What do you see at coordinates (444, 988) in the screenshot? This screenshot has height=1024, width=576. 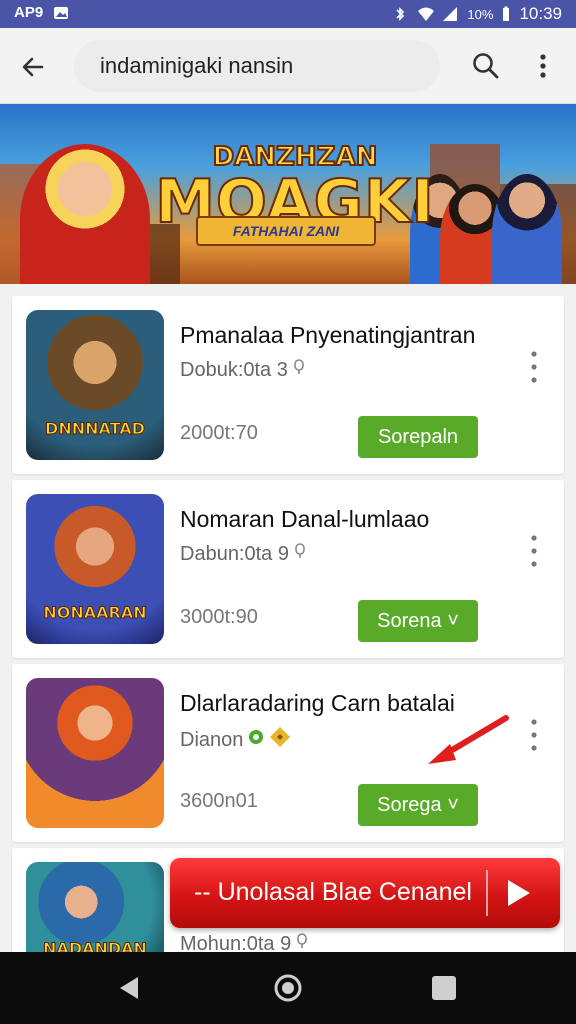 I see `nav-recents-icon` at bounding box center [444, 988].